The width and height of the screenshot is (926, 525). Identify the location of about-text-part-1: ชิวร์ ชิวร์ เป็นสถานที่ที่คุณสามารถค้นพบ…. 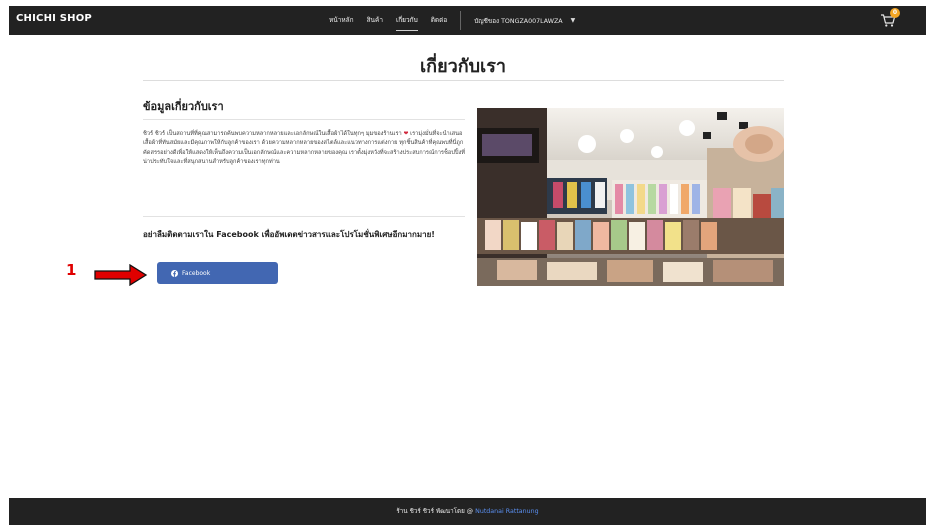
(272, 134).